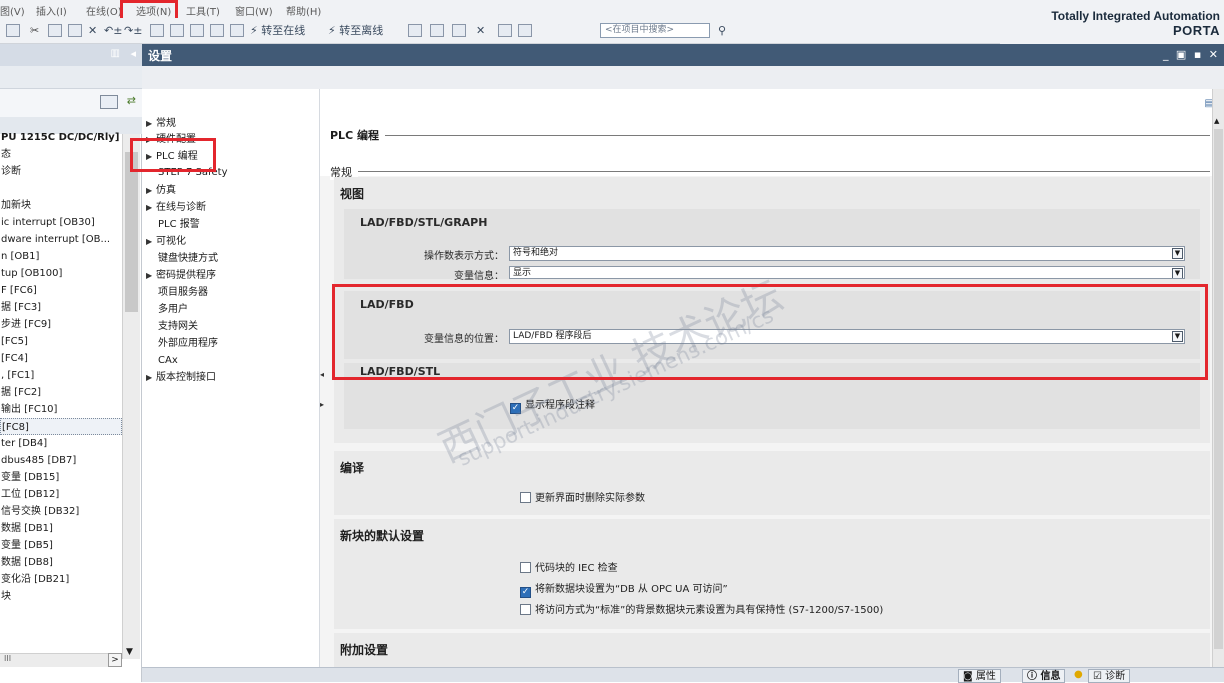 Image resolution: width=1224 pixels, height=683 pixels. I want to click on scroll-right-icon: >, so click(115, 660).